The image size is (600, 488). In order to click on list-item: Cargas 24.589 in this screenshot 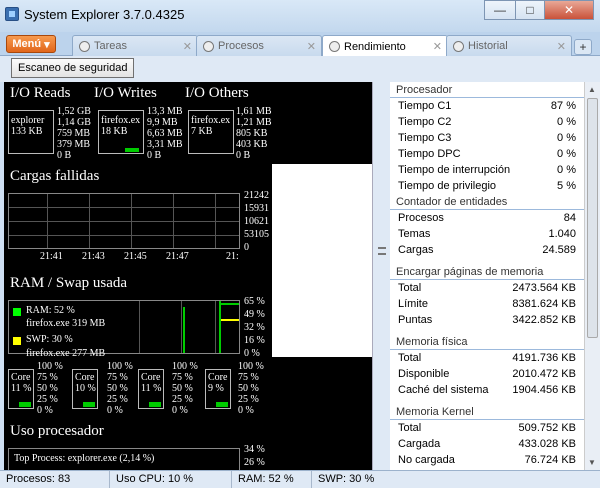, I will do `click(487, 250)`.